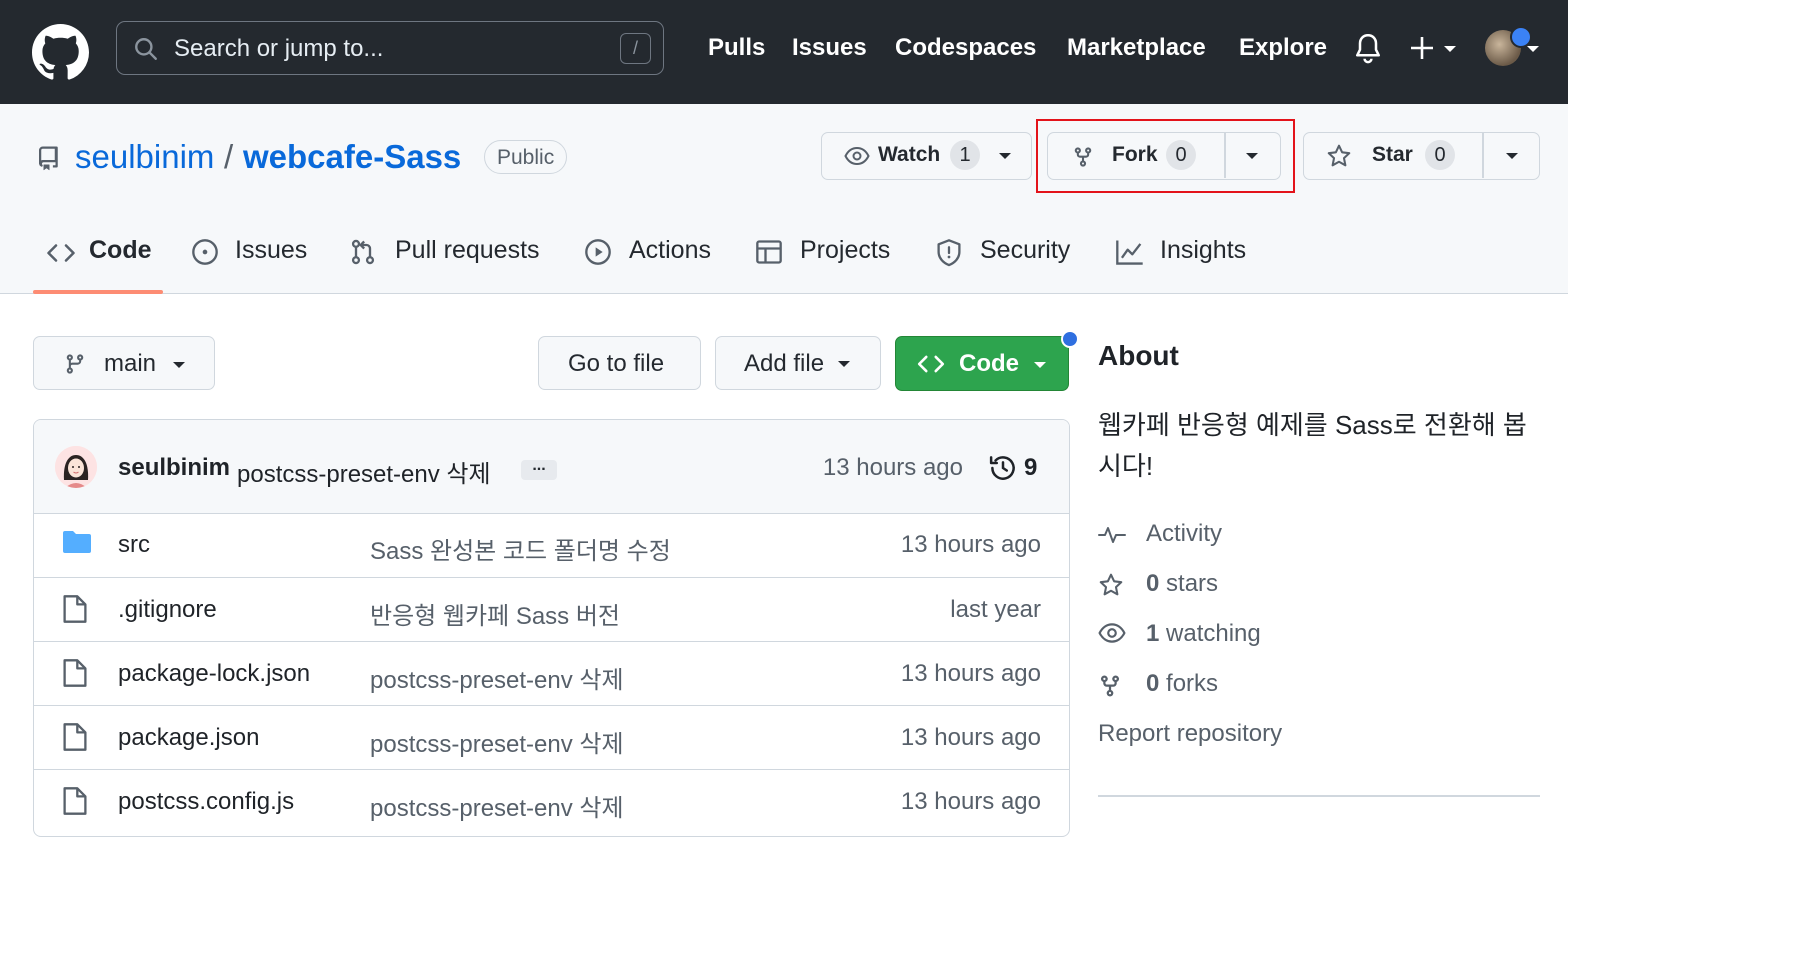 This screenshot has width=1812, height=976. What do you see at coordinates (1213, 633) in the screenshot?
I see `watching-label: watching` at bounding box center [1213, 633].